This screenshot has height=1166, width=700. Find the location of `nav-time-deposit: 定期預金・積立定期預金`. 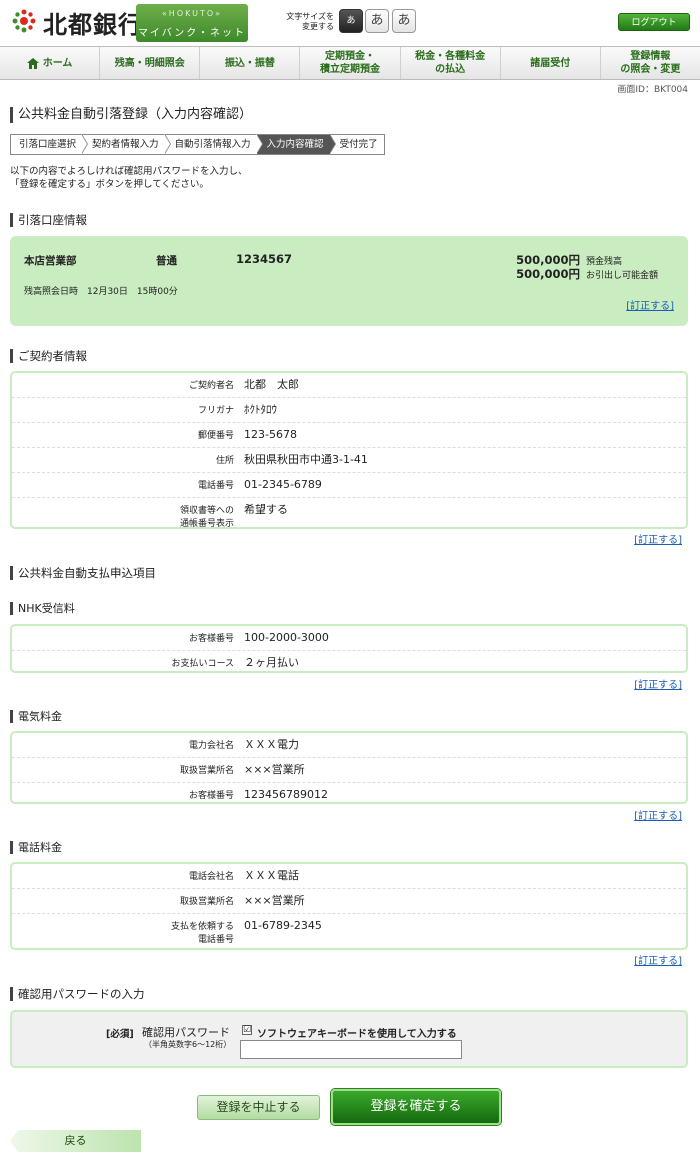

nav-time-deposit: 定期預金・積立定期預金 is located at coordinates (350, 63).